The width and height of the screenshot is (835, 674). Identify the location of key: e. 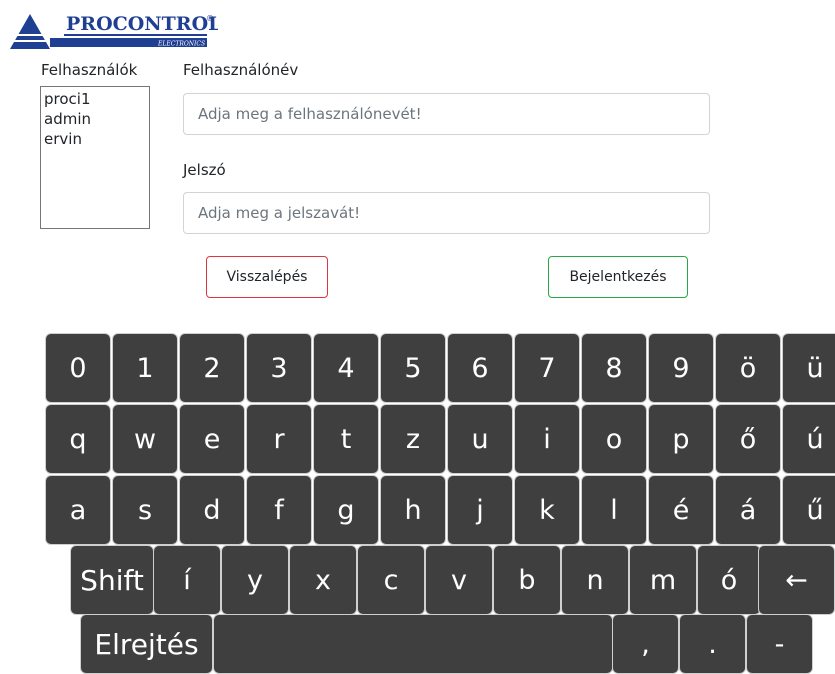
(212, 439).